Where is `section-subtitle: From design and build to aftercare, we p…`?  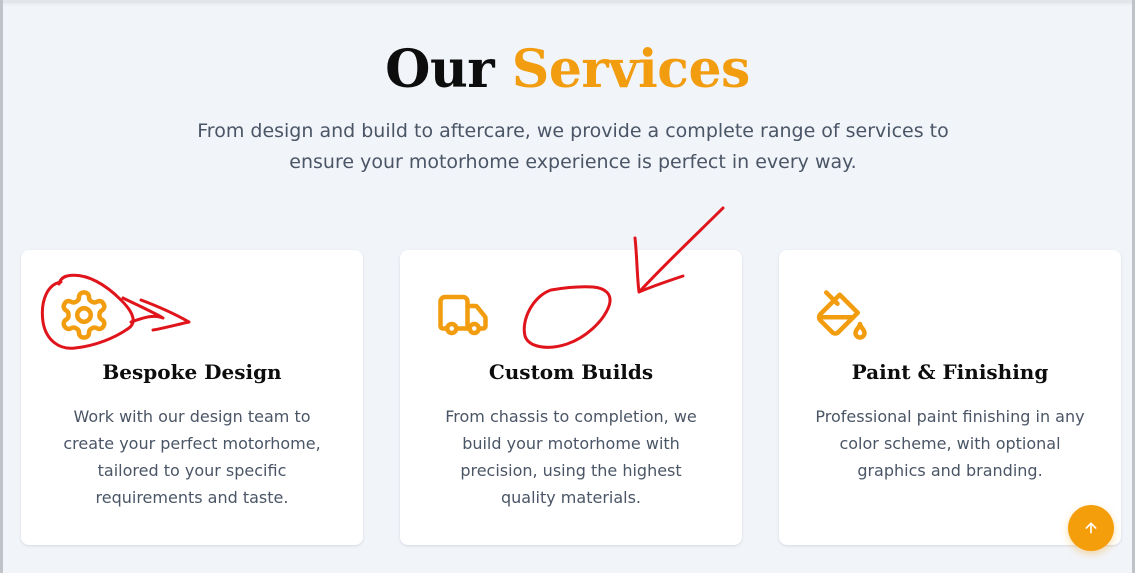
section-subtitle: From design and build to aftercare, we p… is located at coordinates (573, 146).